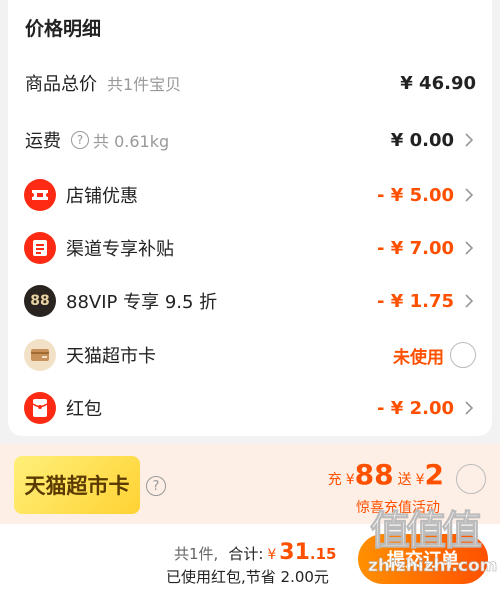 Image resolution: width=500 pixels, height=594 pixels. What do you see at coordinates (40, 195) in the screenshot?
I see `ticket-icon` at bounding box center [40, 195].